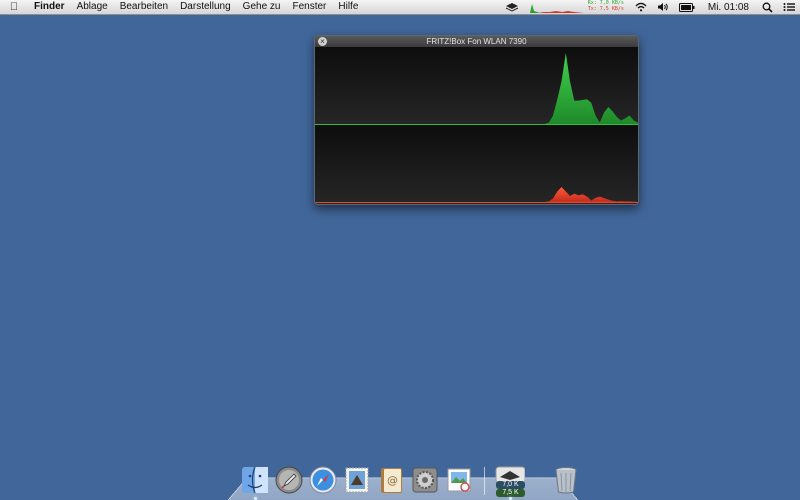  Describe the element at coordinates (309, 7) in the screenshot. I see `menu-fenster: Fenster` at that location.